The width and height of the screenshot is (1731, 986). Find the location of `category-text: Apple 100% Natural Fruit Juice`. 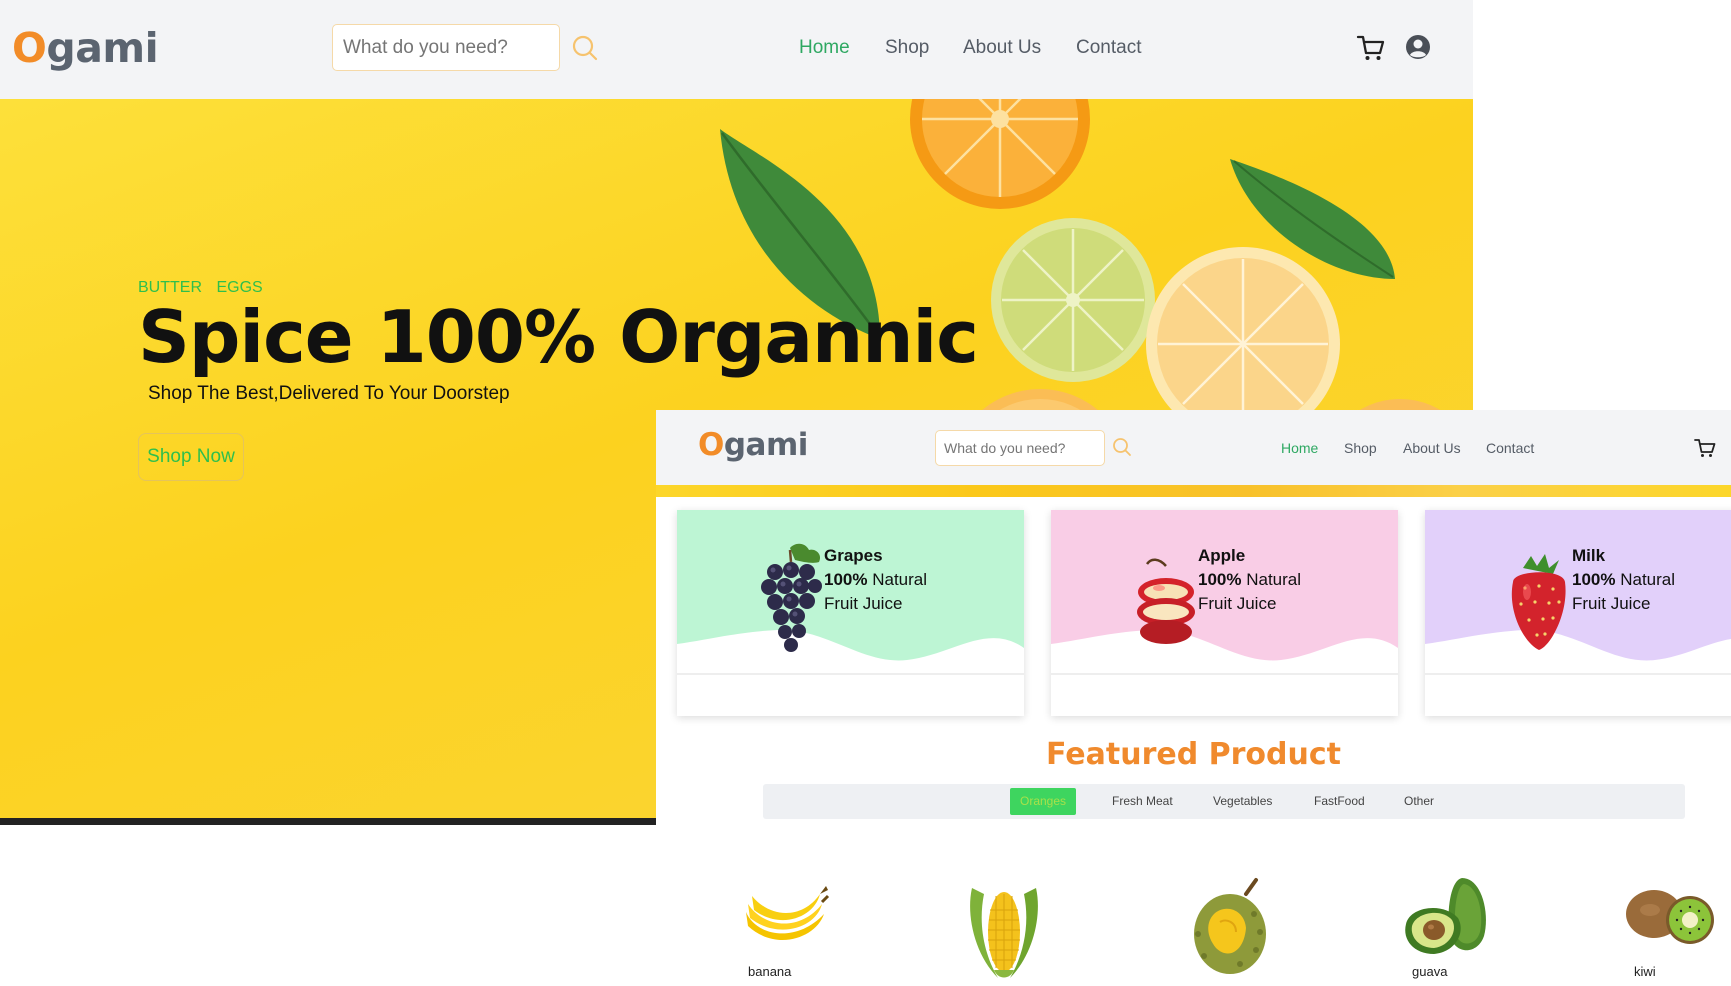

category-text: Apple 100% Natural Fruit Juice is located at coordinates (1250, 579).